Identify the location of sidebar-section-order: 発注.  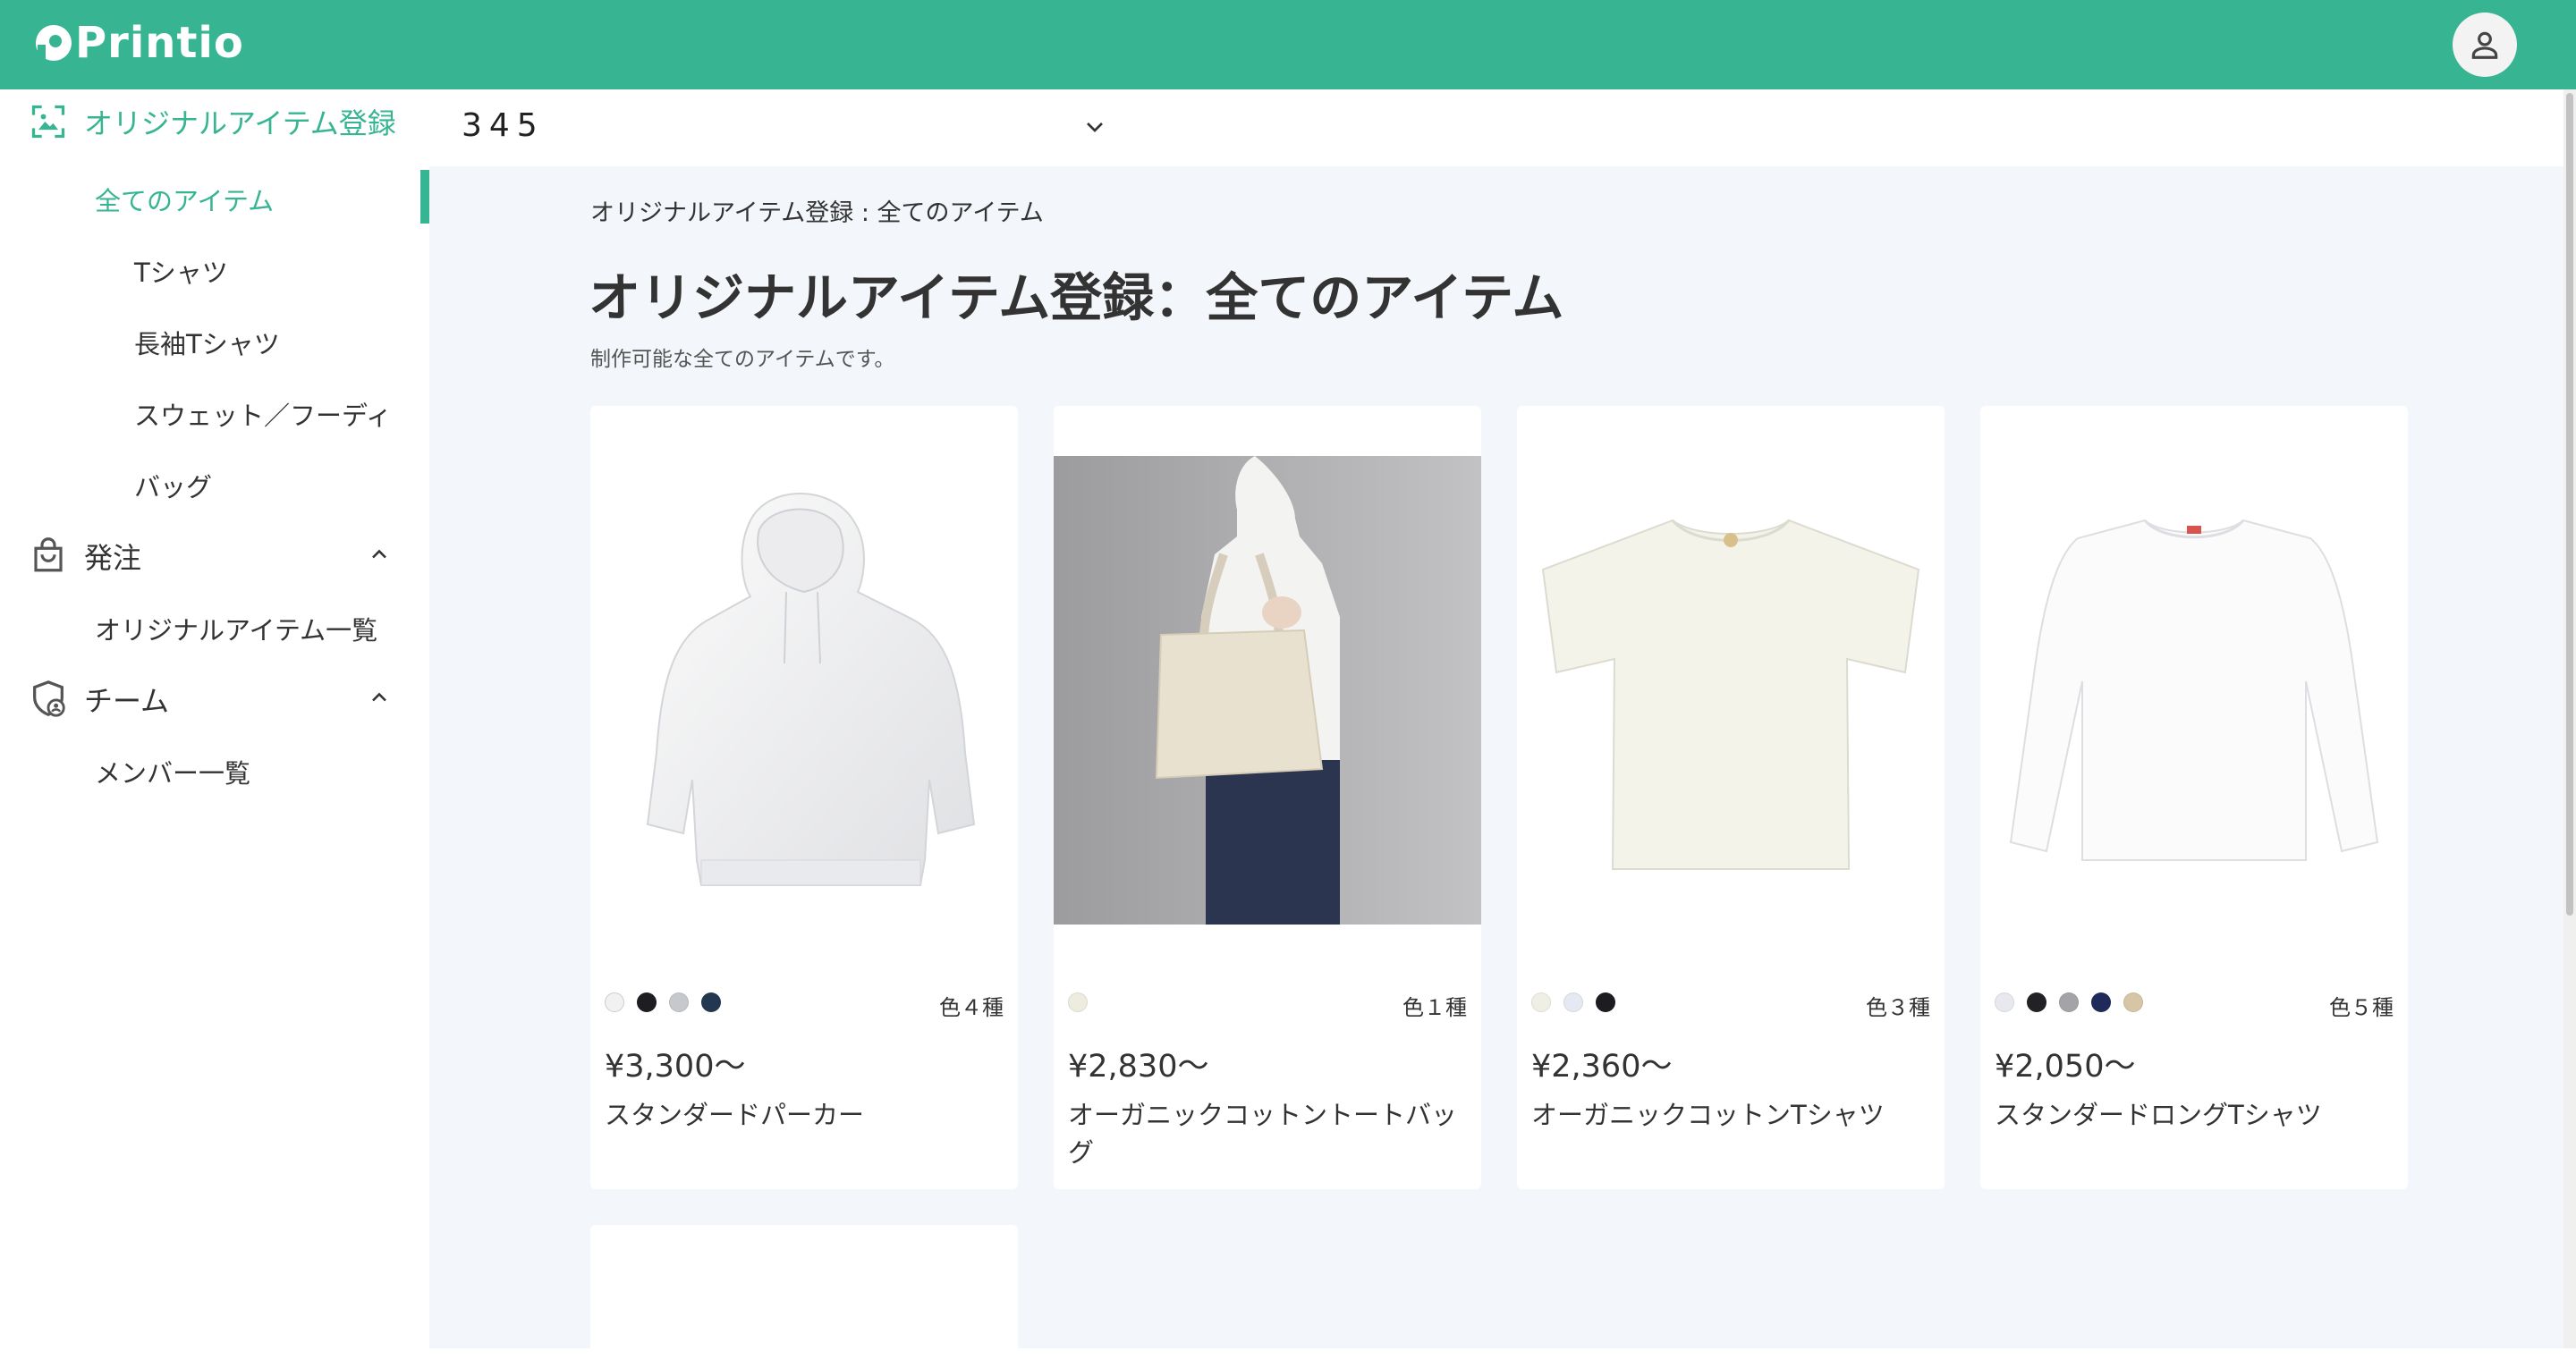
(84, 557).